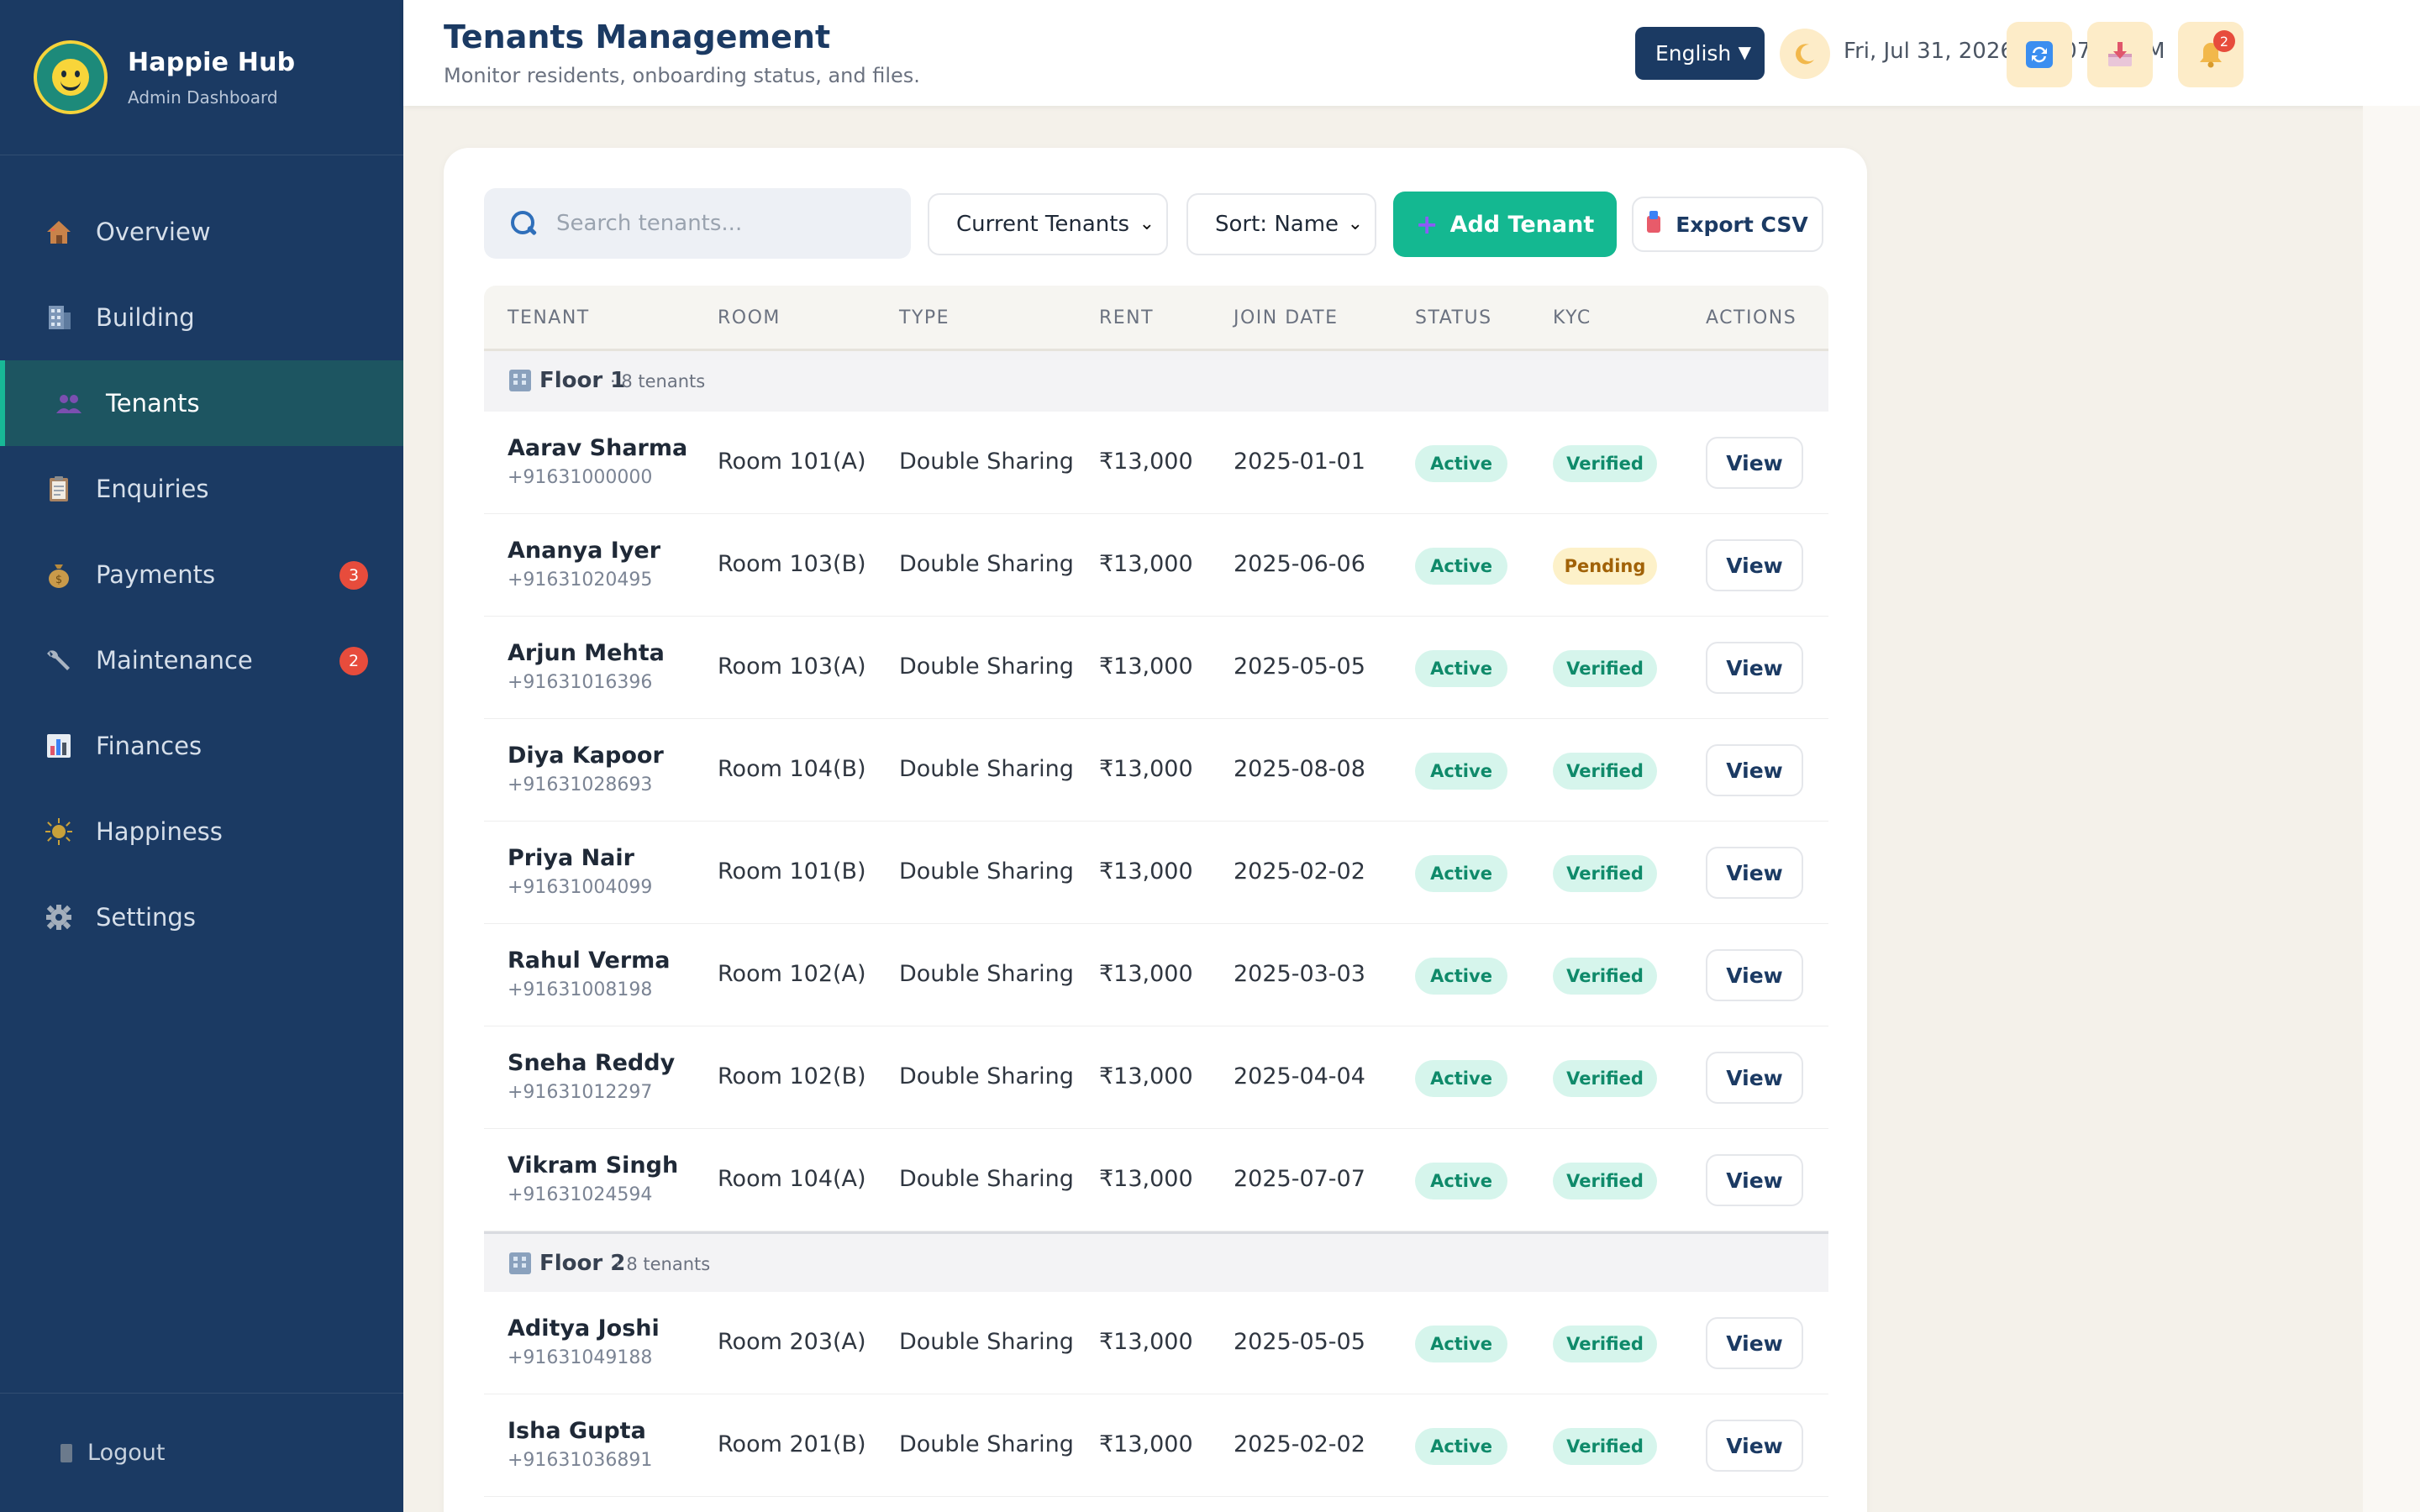  I want to click on theme-toggle-button, so click(1805, 54).